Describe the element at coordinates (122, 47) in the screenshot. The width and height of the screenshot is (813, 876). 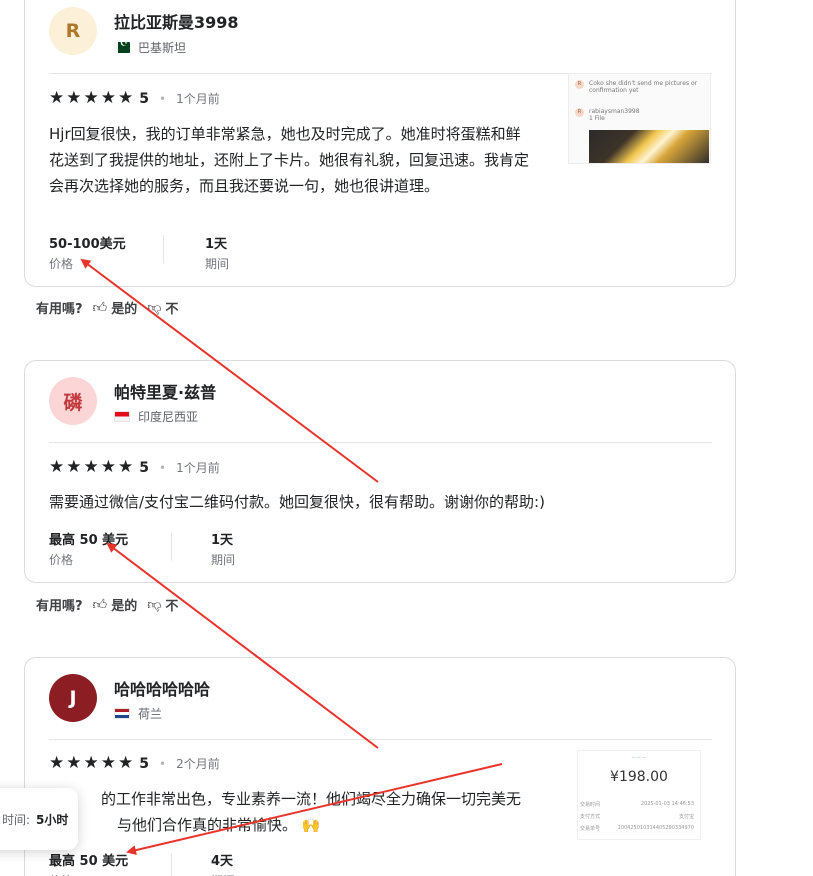
I see `pakistan-flag-icon` at that location.